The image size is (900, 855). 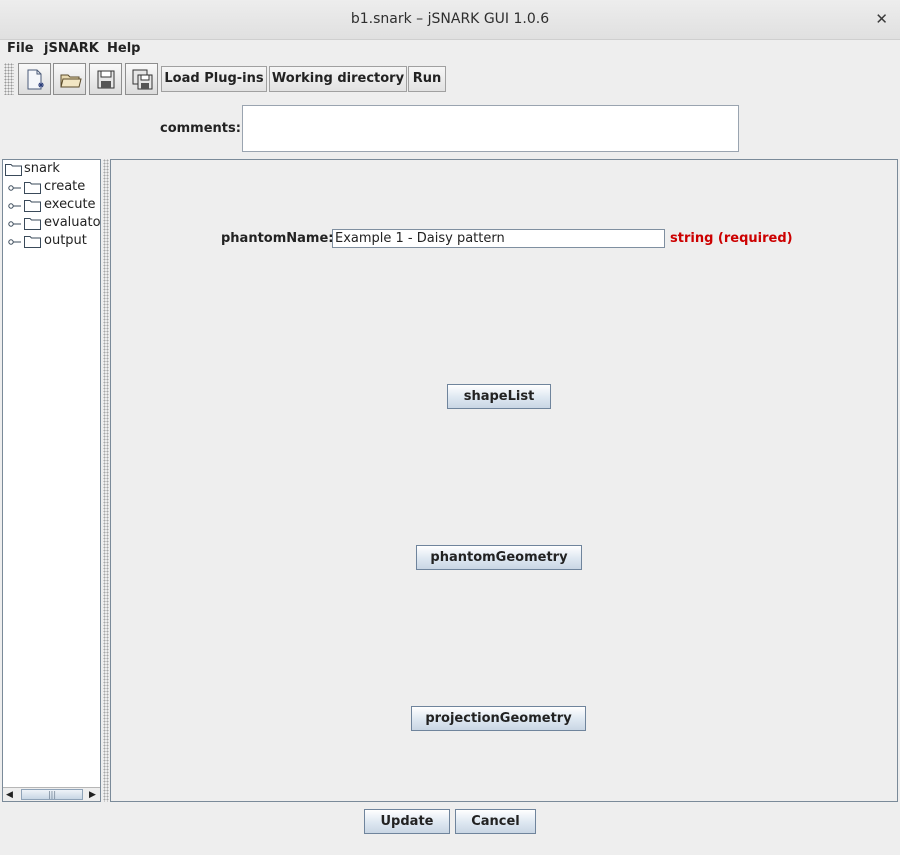 I want to click on phantom-geometry-button: phantomGeometry, so click(x=499, y=557).